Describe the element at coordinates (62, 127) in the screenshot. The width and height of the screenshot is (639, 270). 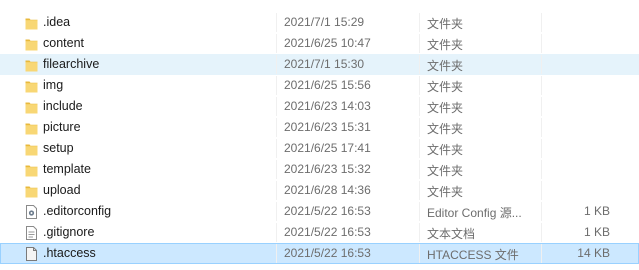
I see `file-name: picture` at that location.